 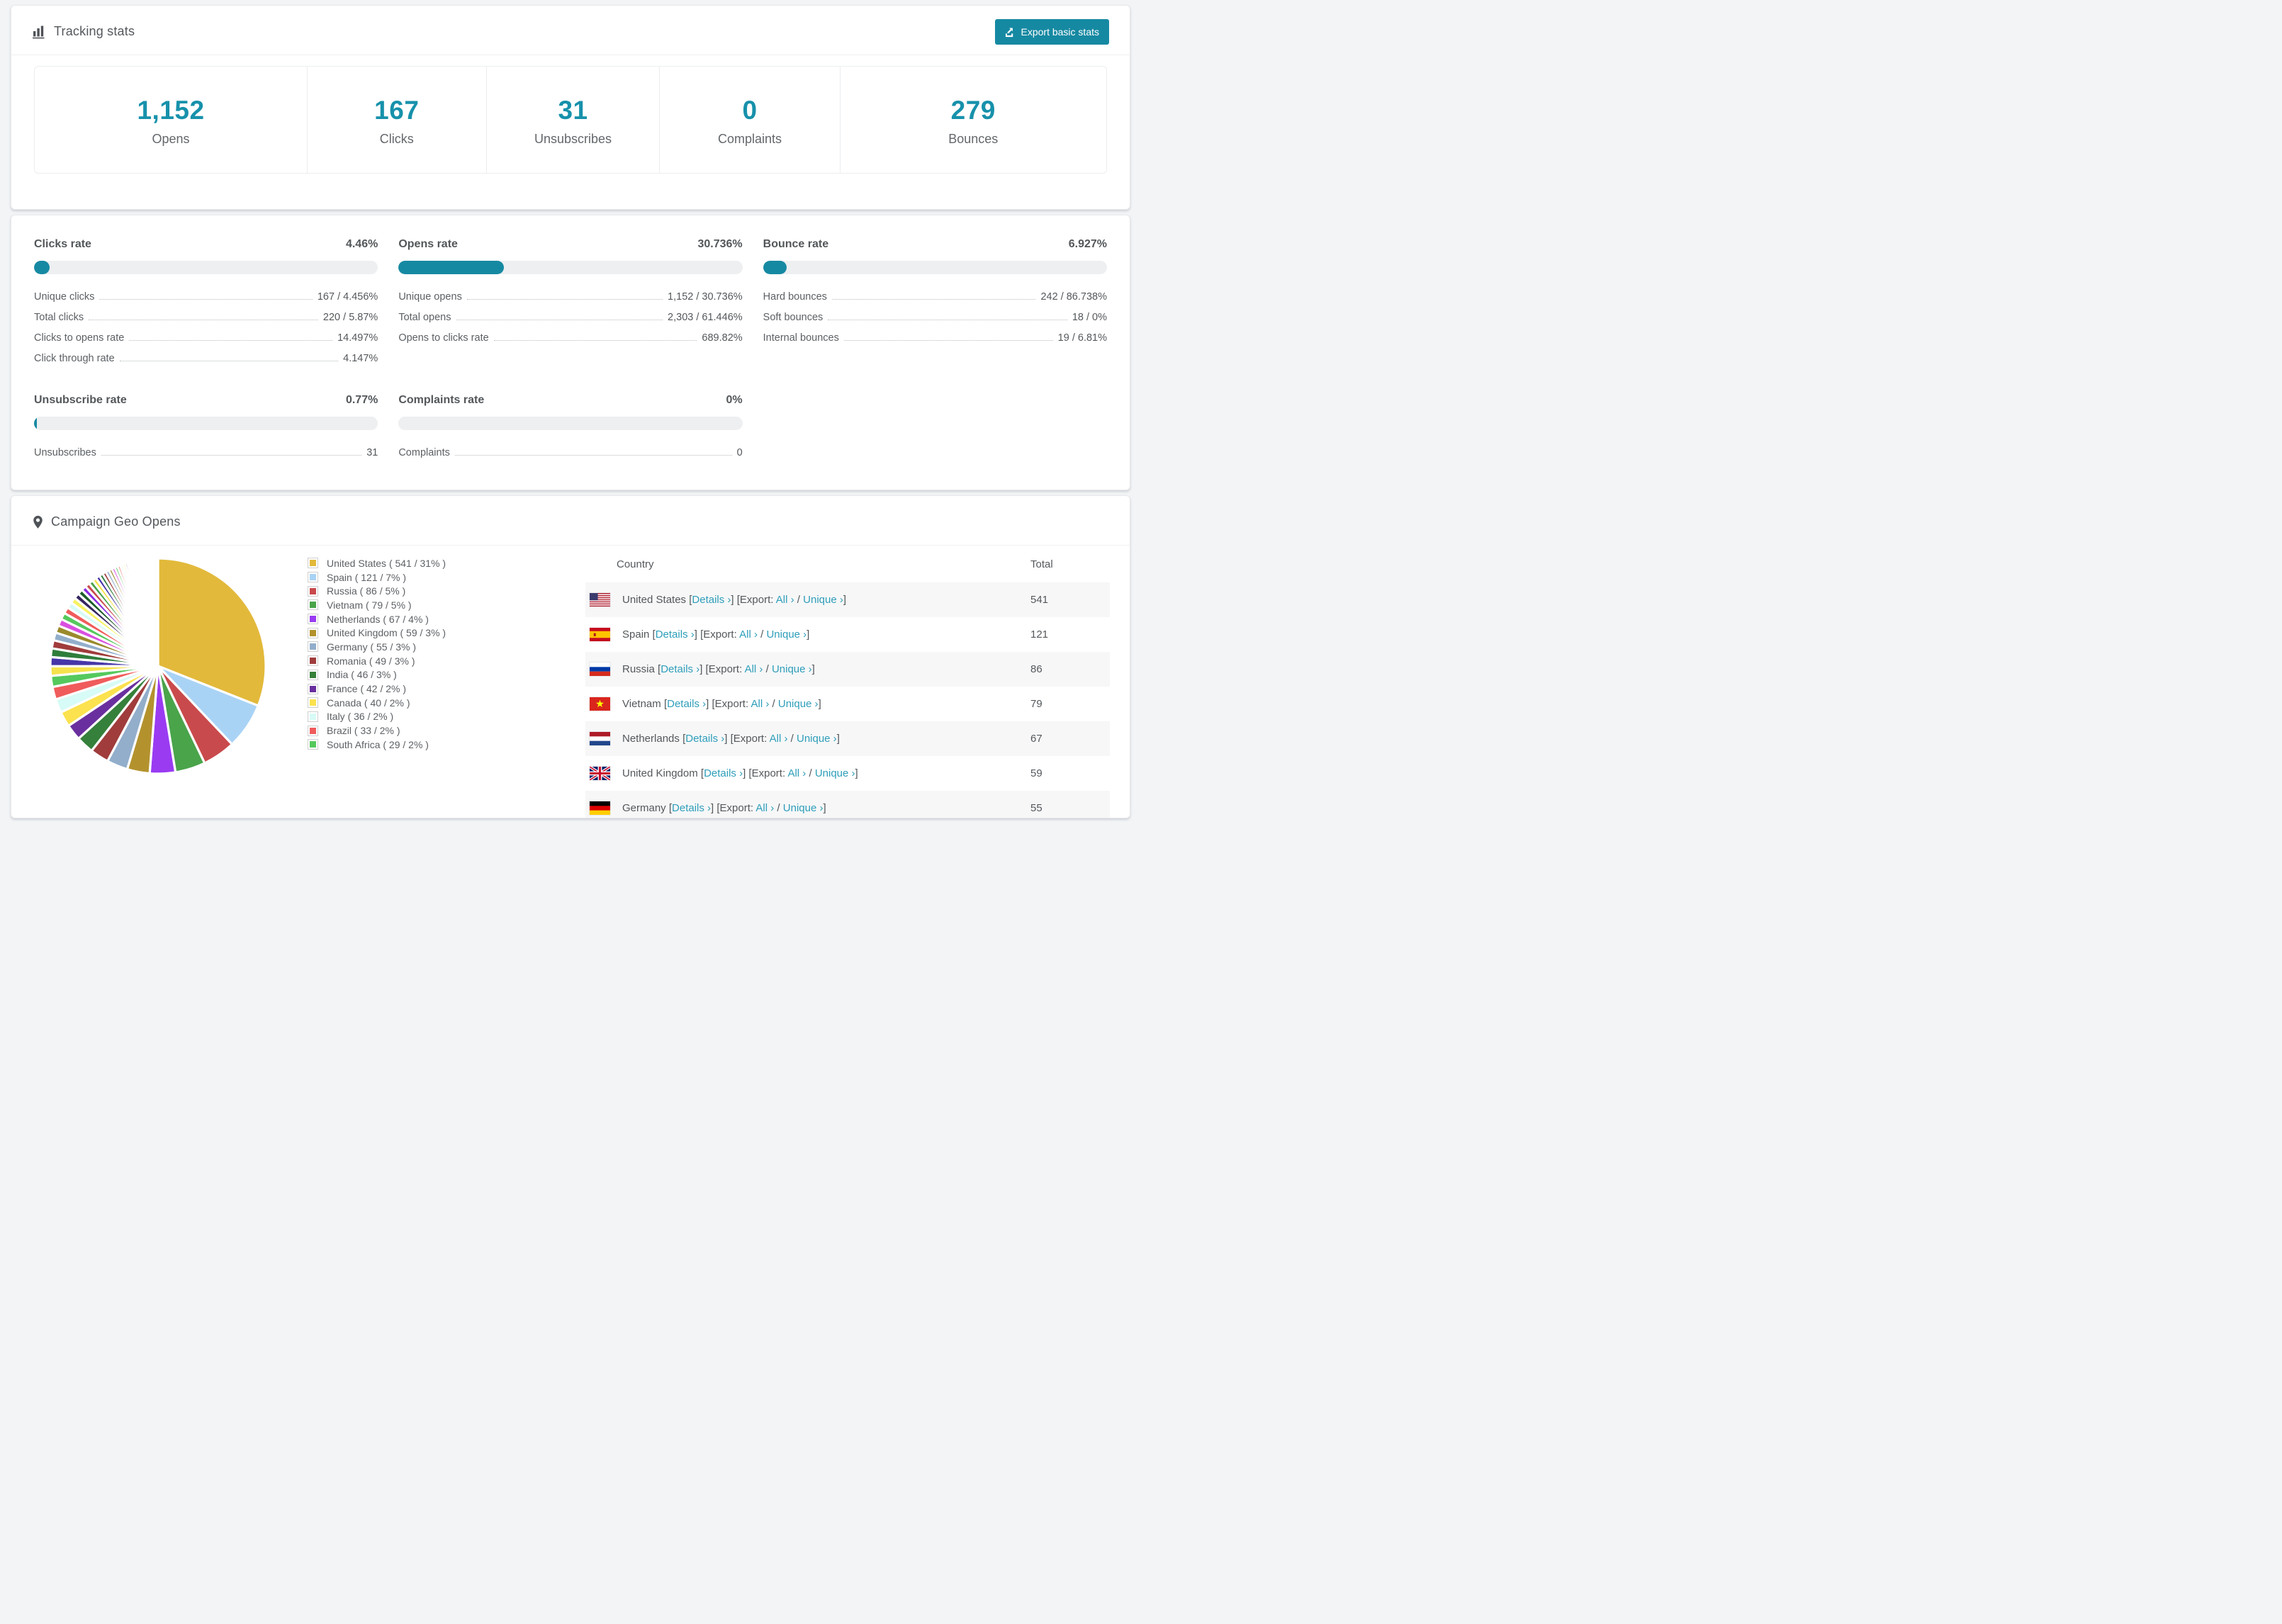 What do you see at coordinates (424, 318) in the screenshot?
I see `rate-detail-label: Total opens` at bounding box center [424, 318].